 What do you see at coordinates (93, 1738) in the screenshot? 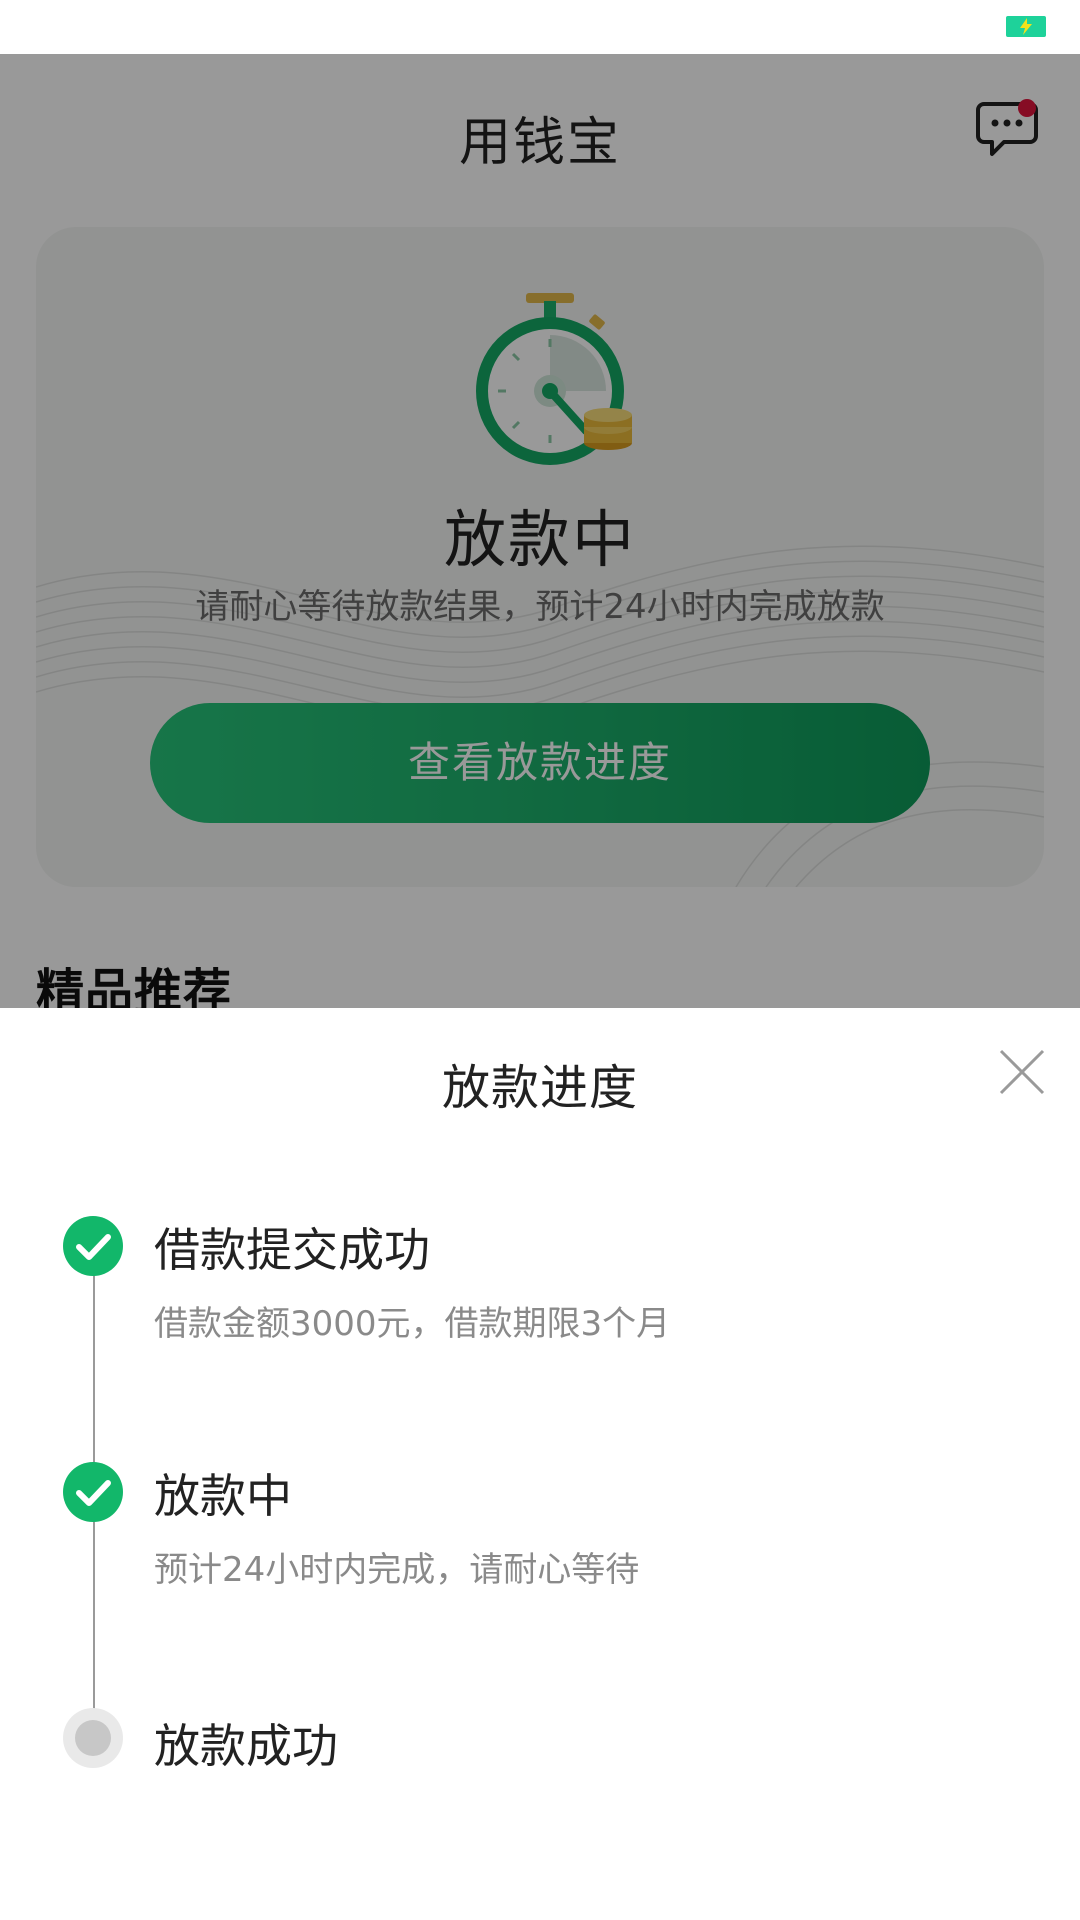
I see `pending-dot-icon` at bounding box center [93, 1738].